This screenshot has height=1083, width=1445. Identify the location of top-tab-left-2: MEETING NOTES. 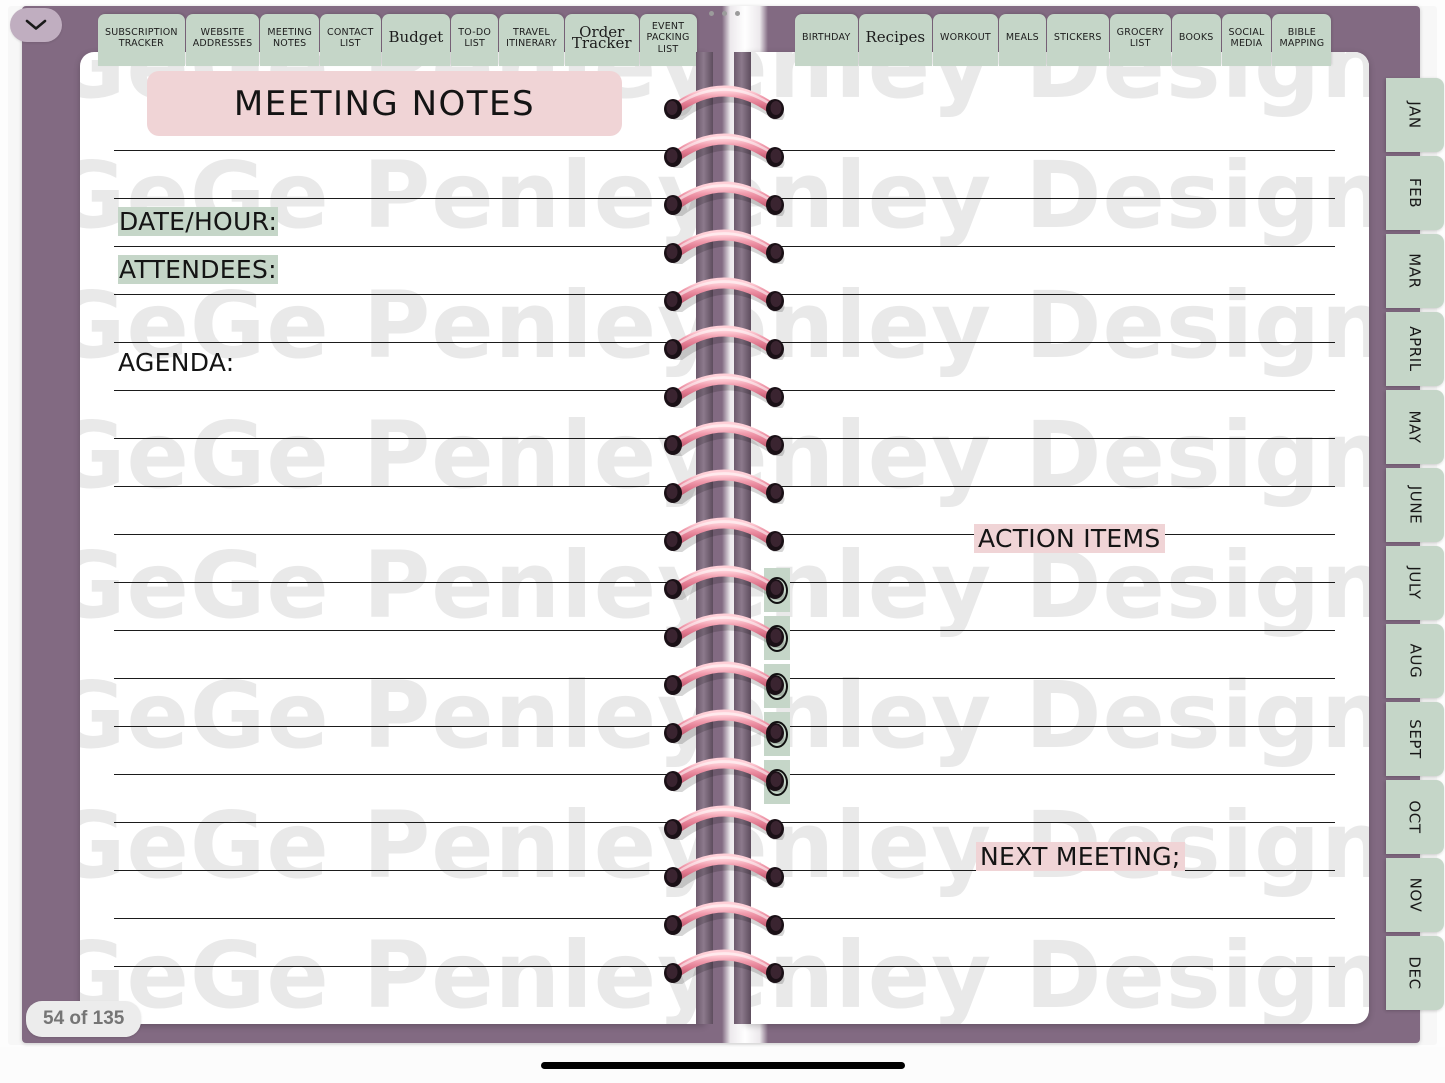
(290, 40).